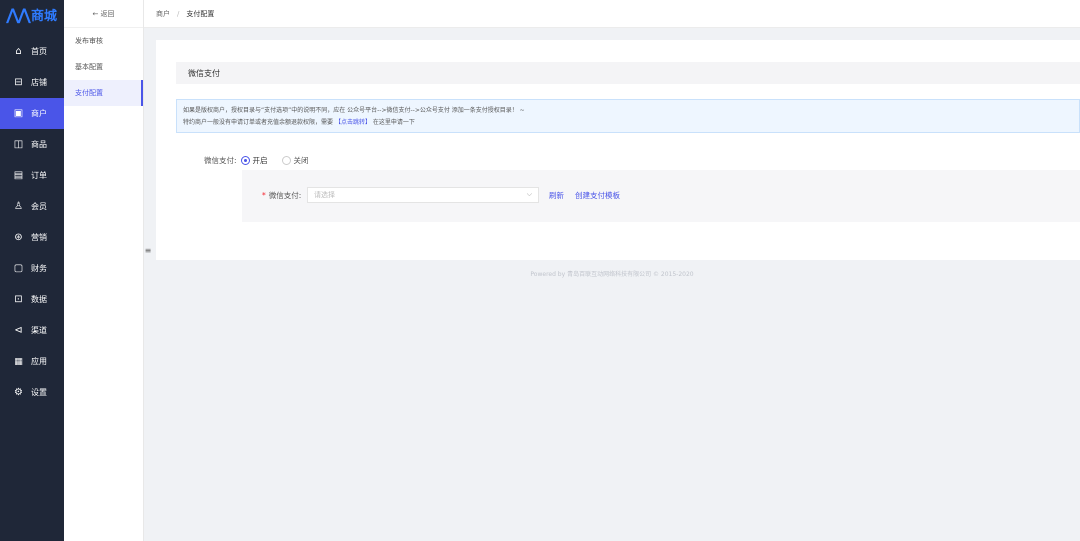 The height and width of the screenshot is (541, 1080). Describe the element at coordinates (39, 330) in the screenshot. I see `sidebar-item-label: 渠道` at that location.